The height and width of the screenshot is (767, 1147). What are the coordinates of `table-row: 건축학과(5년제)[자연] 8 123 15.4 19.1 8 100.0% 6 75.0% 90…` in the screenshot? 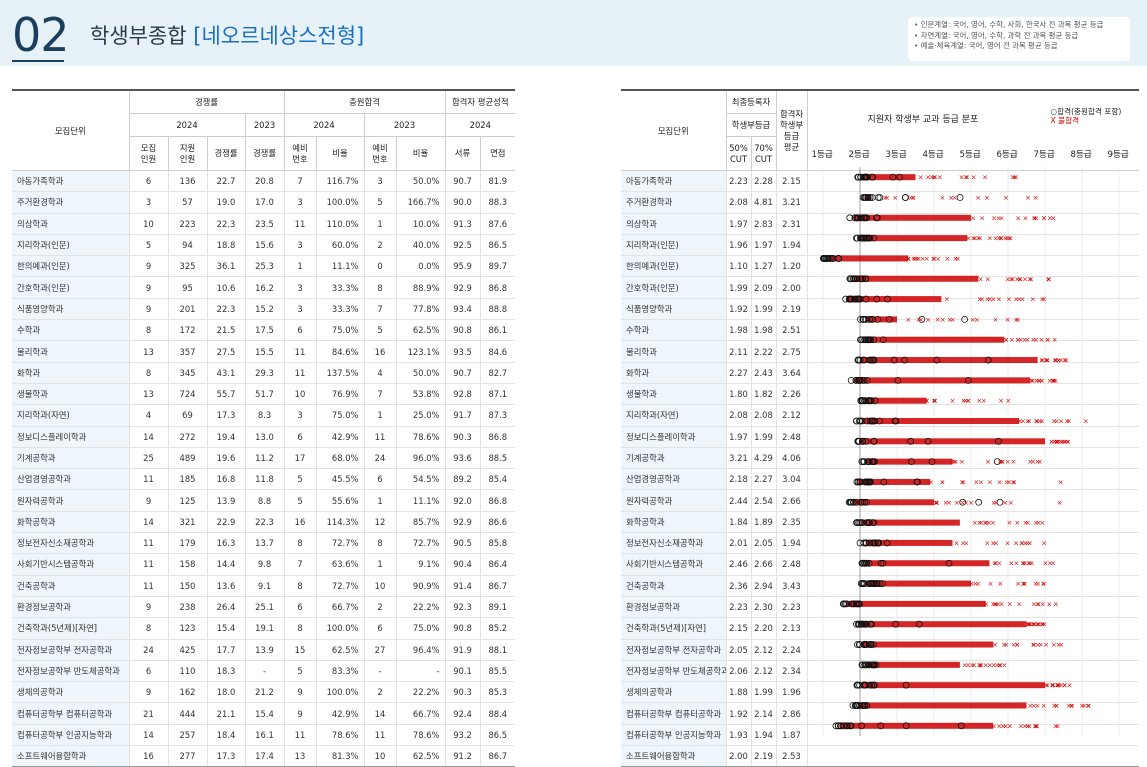 It's located at (264, 628).